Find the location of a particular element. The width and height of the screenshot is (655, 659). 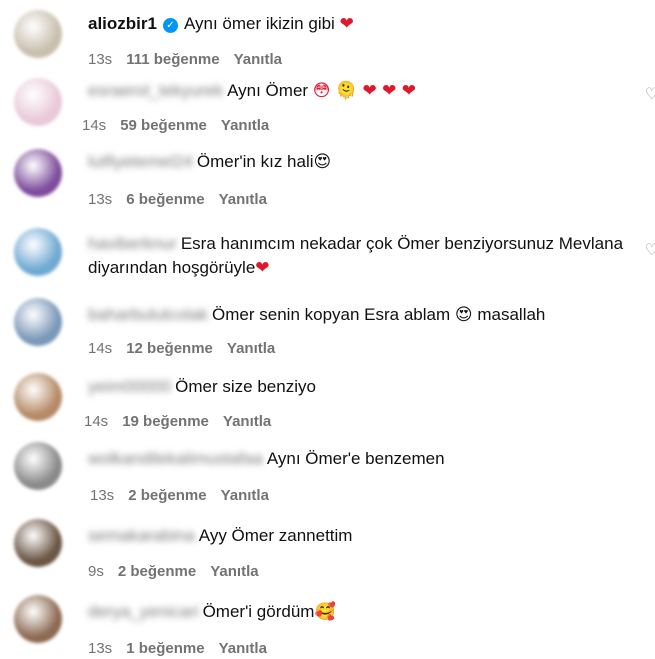

comment-meta: 14s 59 beğenme Yanıtla is located at coordinates (182, 126).